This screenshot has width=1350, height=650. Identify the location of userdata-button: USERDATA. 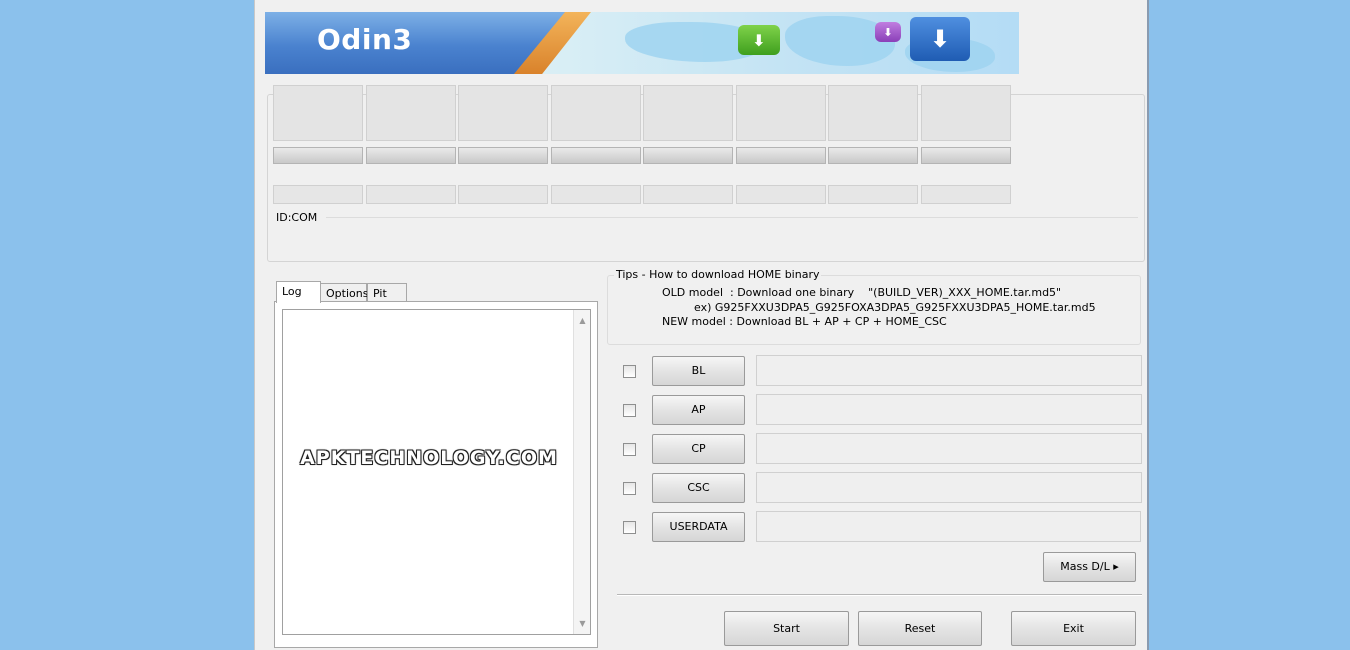
(698, 527).